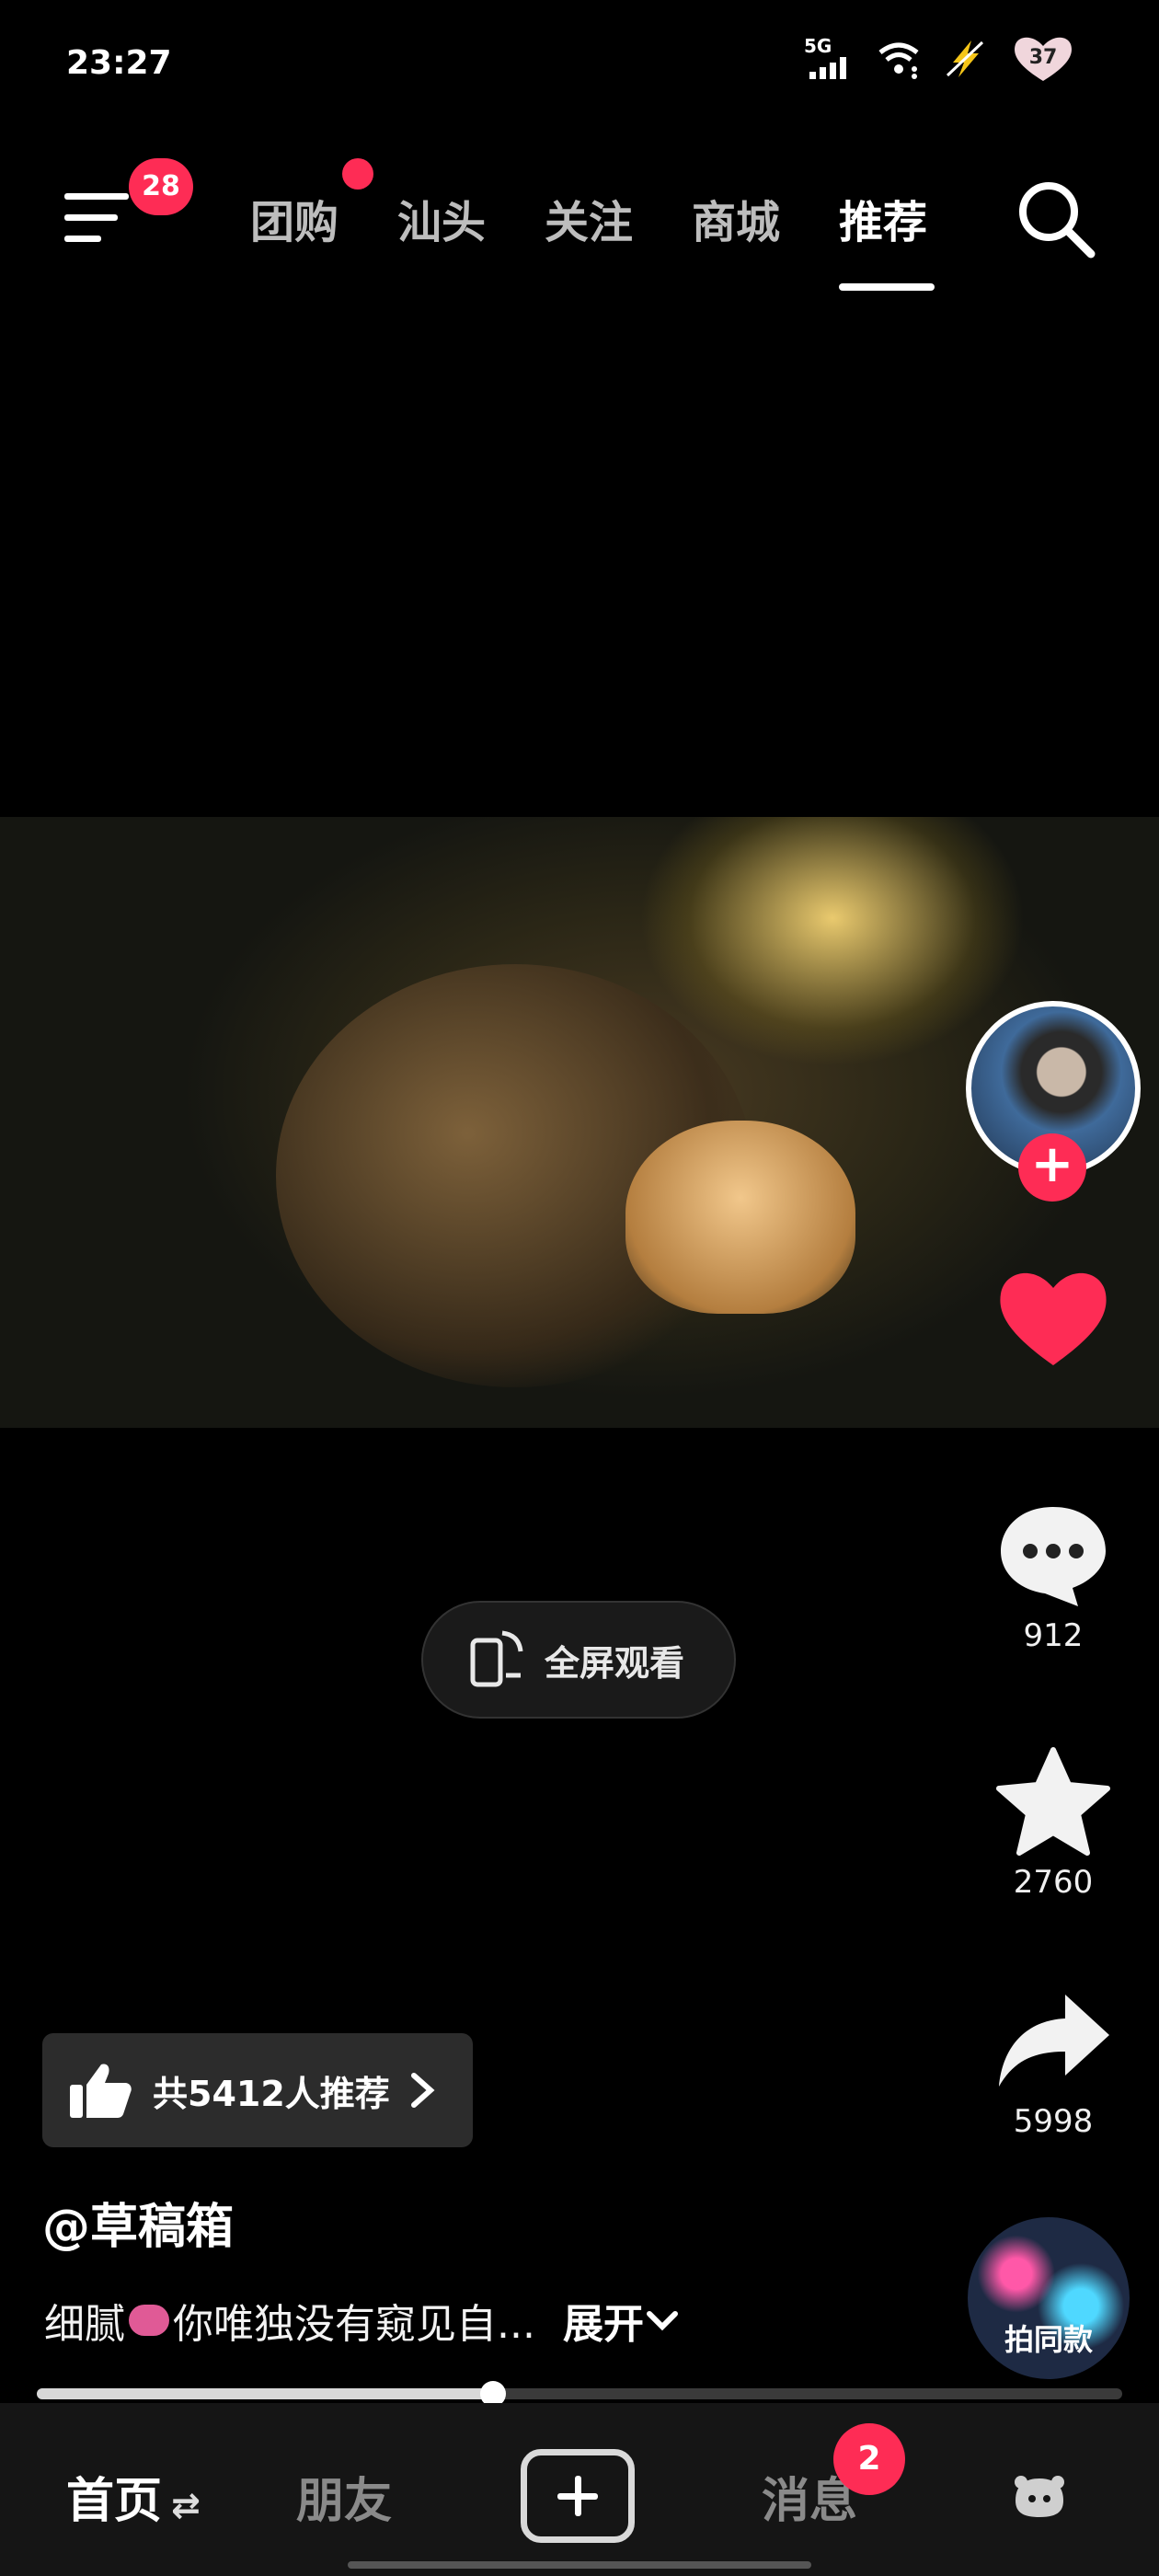  Describe the element at coordinates (1053, 1801) in the screenshot. I see `star-icon` at that location.